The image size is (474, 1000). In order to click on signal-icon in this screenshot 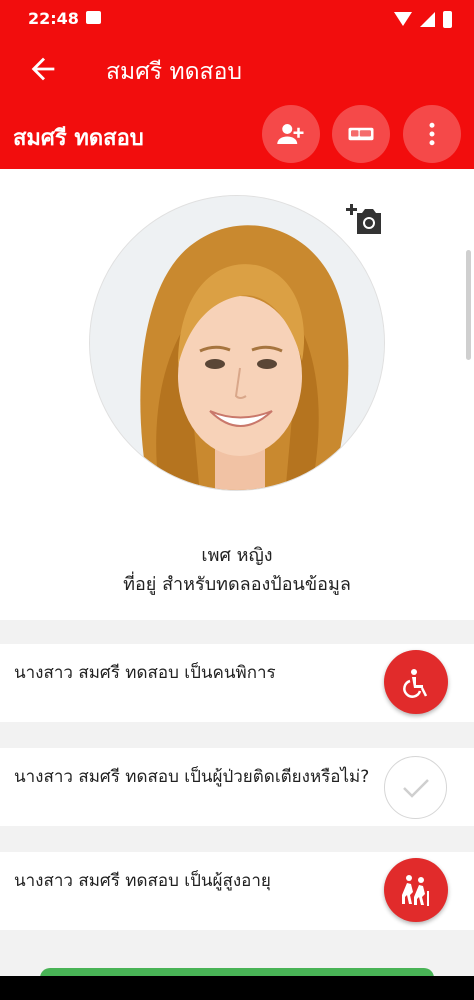, I will do `click(427, 19)`.